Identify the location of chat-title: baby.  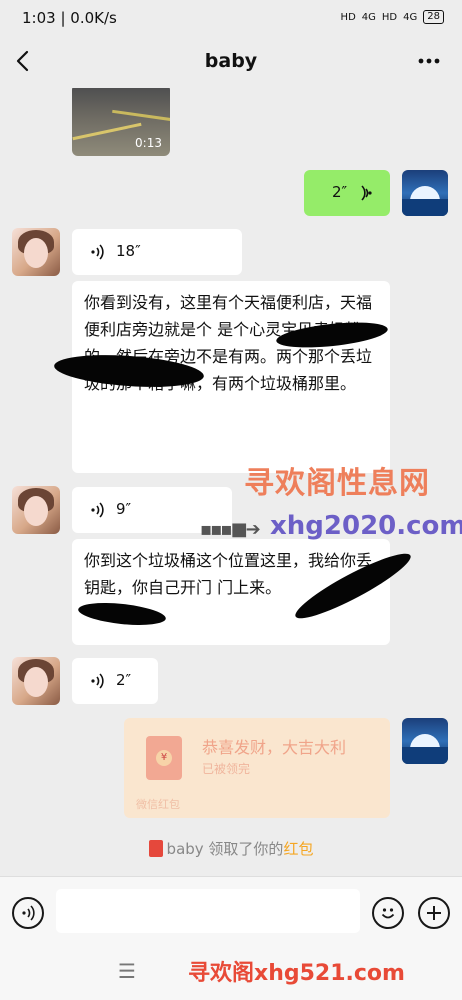
(231, 61).